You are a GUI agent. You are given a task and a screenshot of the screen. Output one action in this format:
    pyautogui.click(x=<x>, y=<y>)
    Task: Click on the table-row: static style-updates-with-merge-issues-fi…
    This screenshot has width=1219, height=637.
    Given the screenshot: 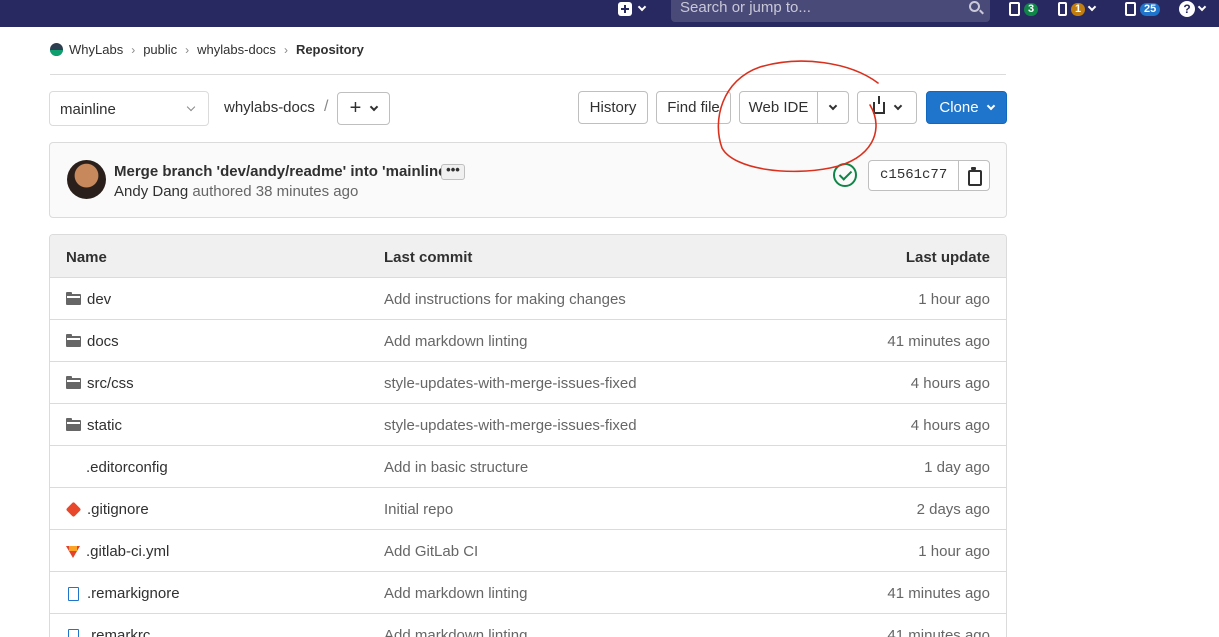 What is the action you would take?
    pyautogui.click(x=528, y=425)
    